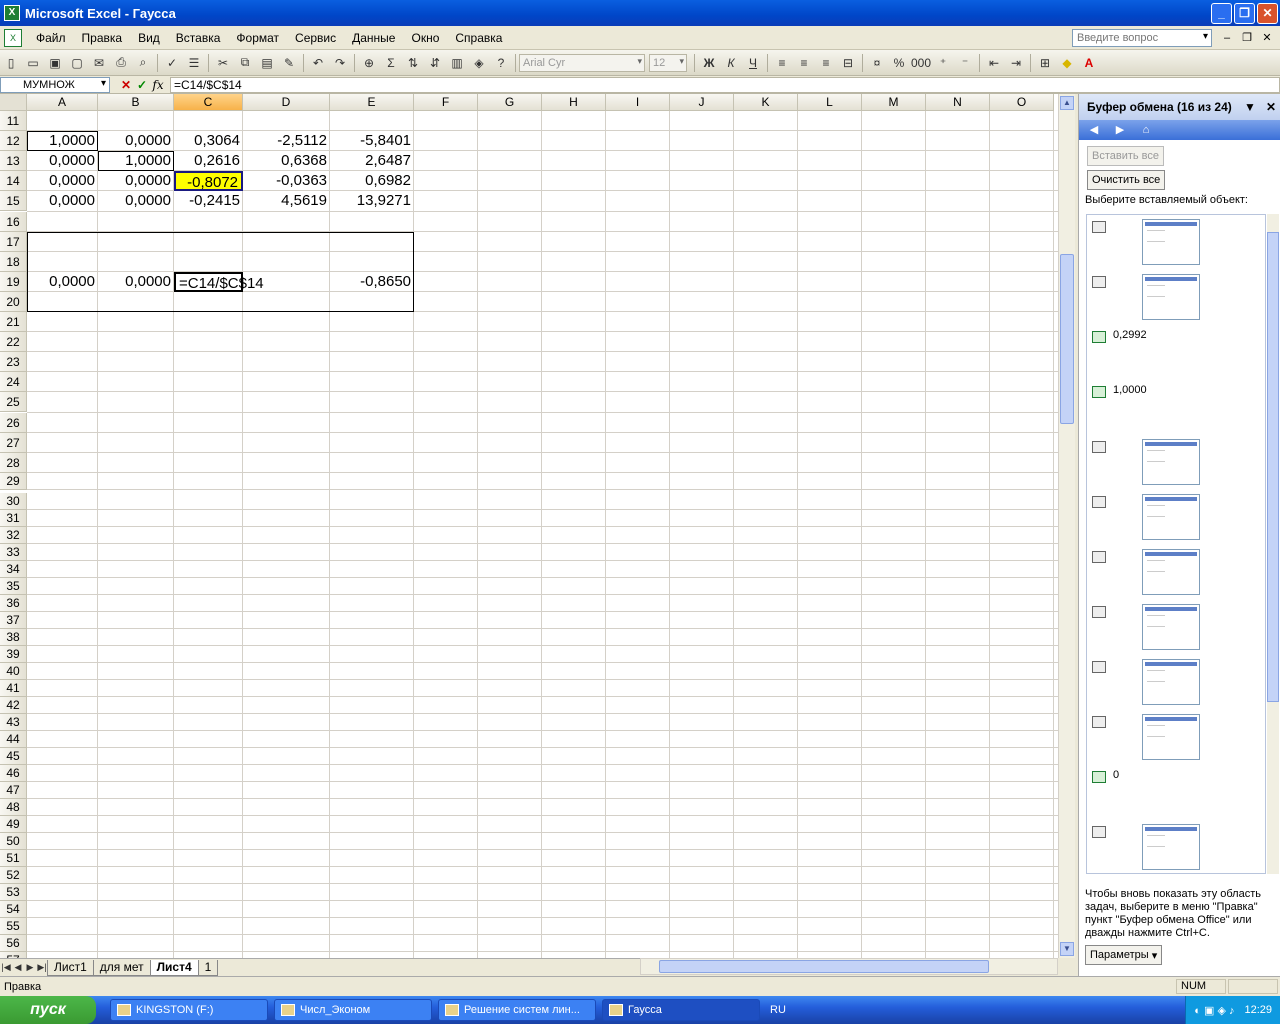 The image size is (1280, 1024). Describe the element at coordinates (77, 63) in the screenshot. I see `permission-icon: ▢` at that location.